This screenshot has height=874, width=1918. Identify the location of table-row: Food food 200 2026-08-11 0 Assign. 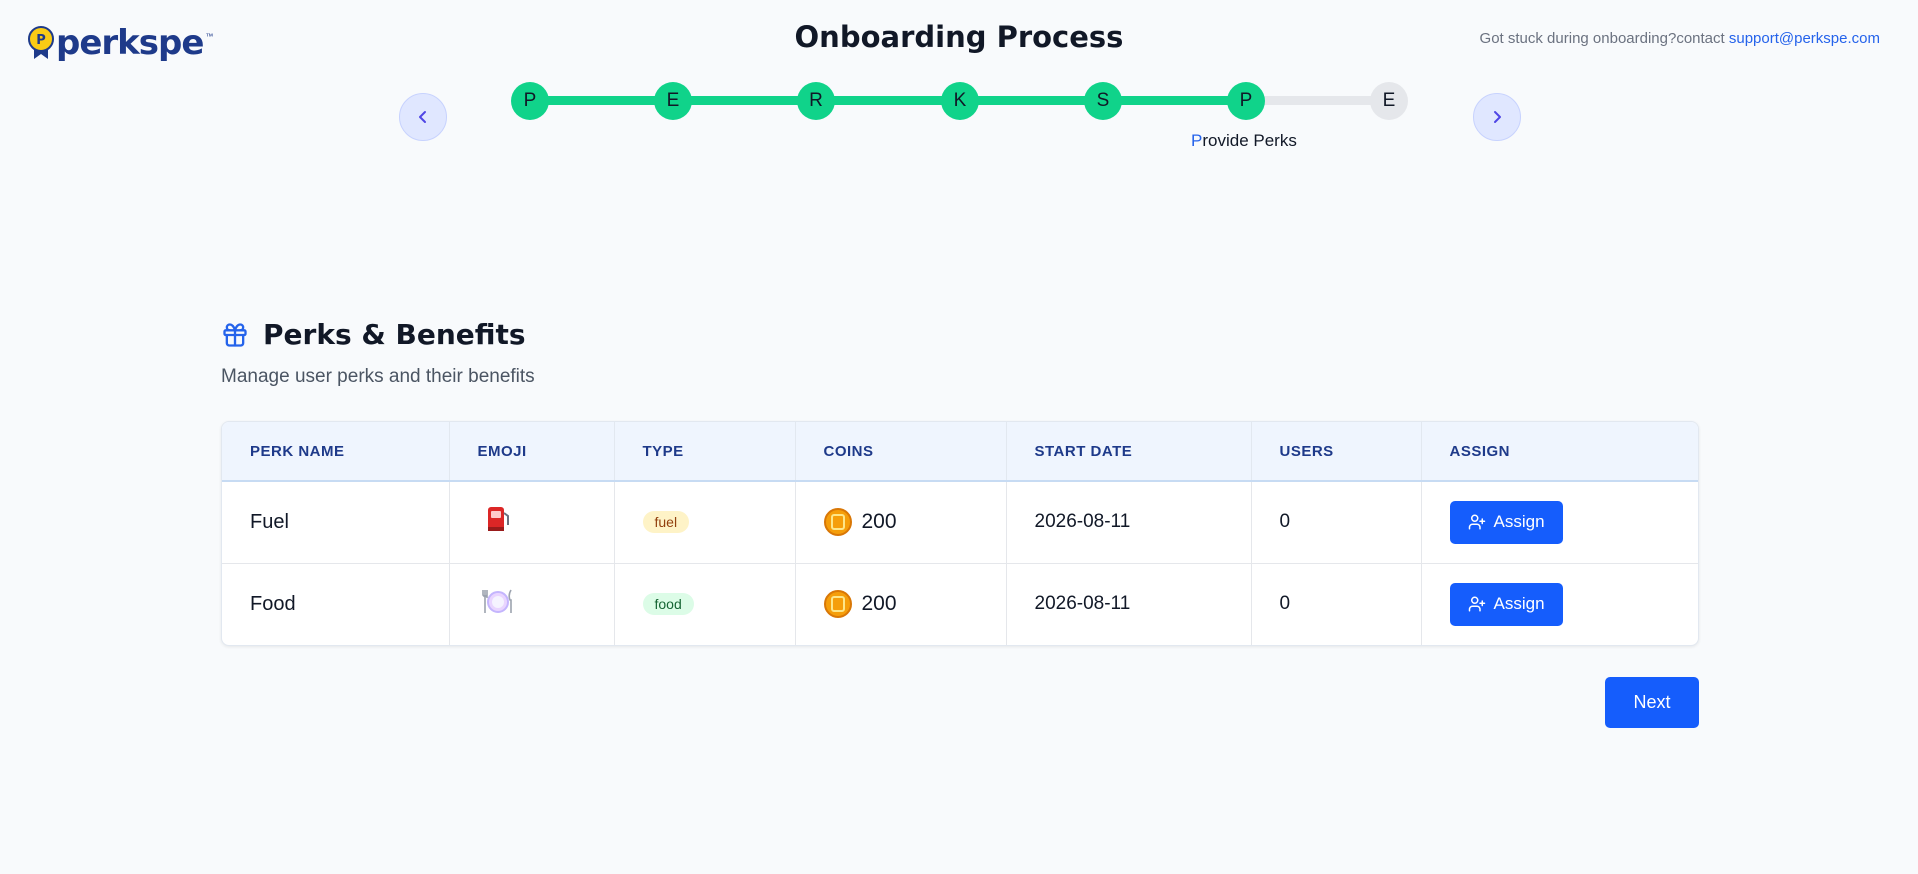
(960, 604).